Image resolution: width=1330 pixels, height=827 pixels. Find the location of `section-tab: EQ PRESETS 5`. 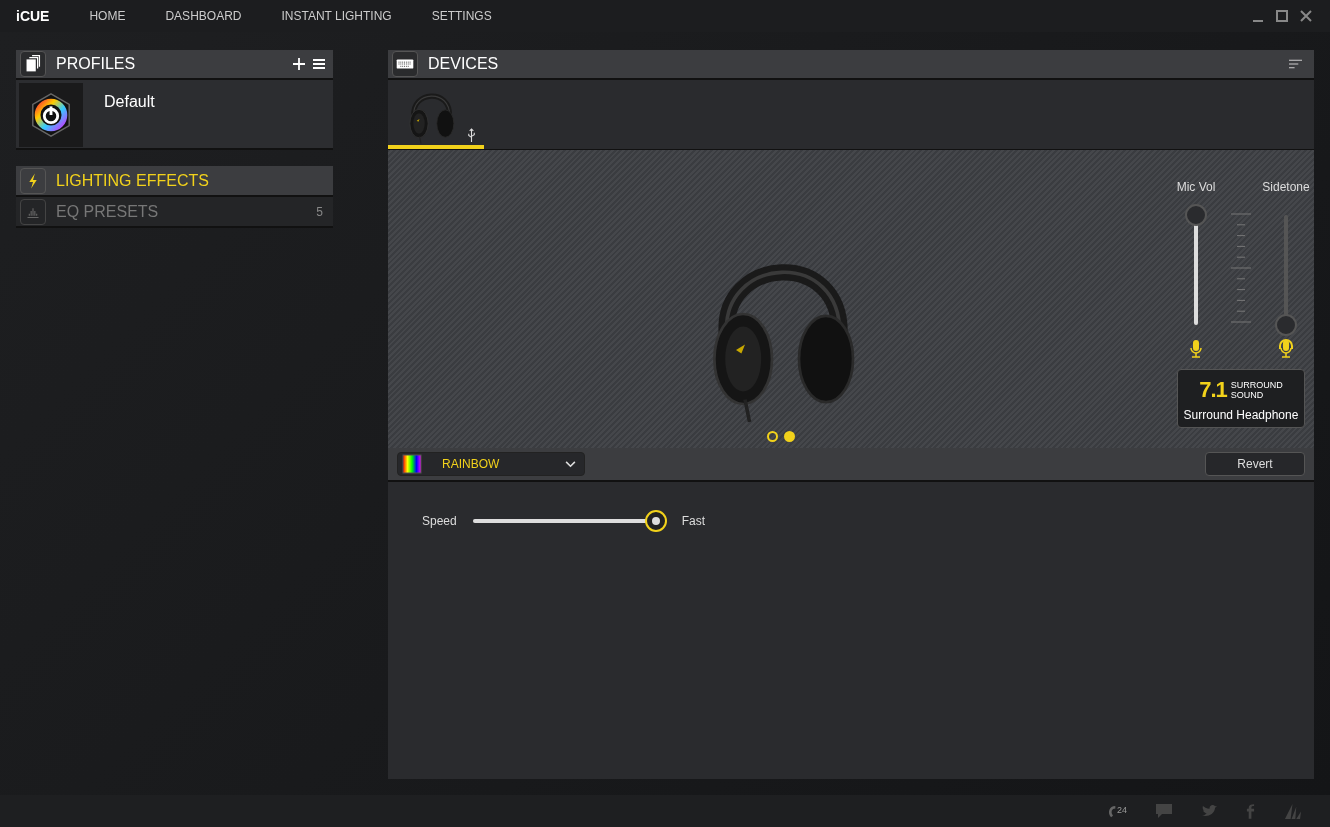

section-tab: EQ PRESETS 5 is located at coordinates (174, 212).